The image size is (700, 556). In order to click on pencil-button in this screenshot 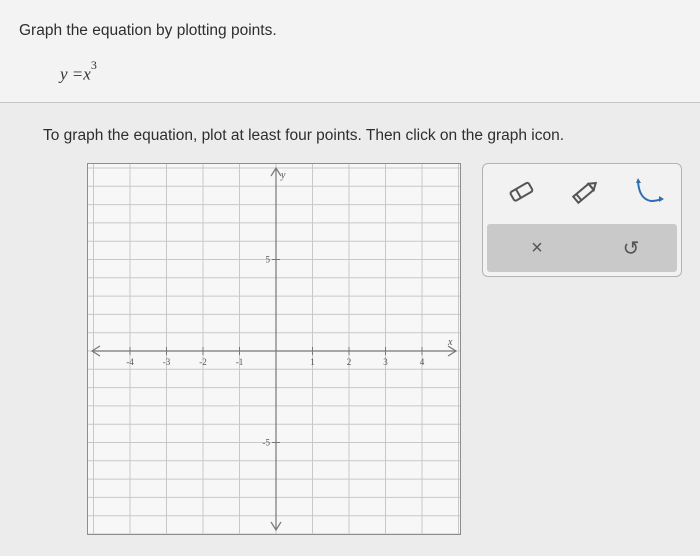, I will do `click(585, 192)`.